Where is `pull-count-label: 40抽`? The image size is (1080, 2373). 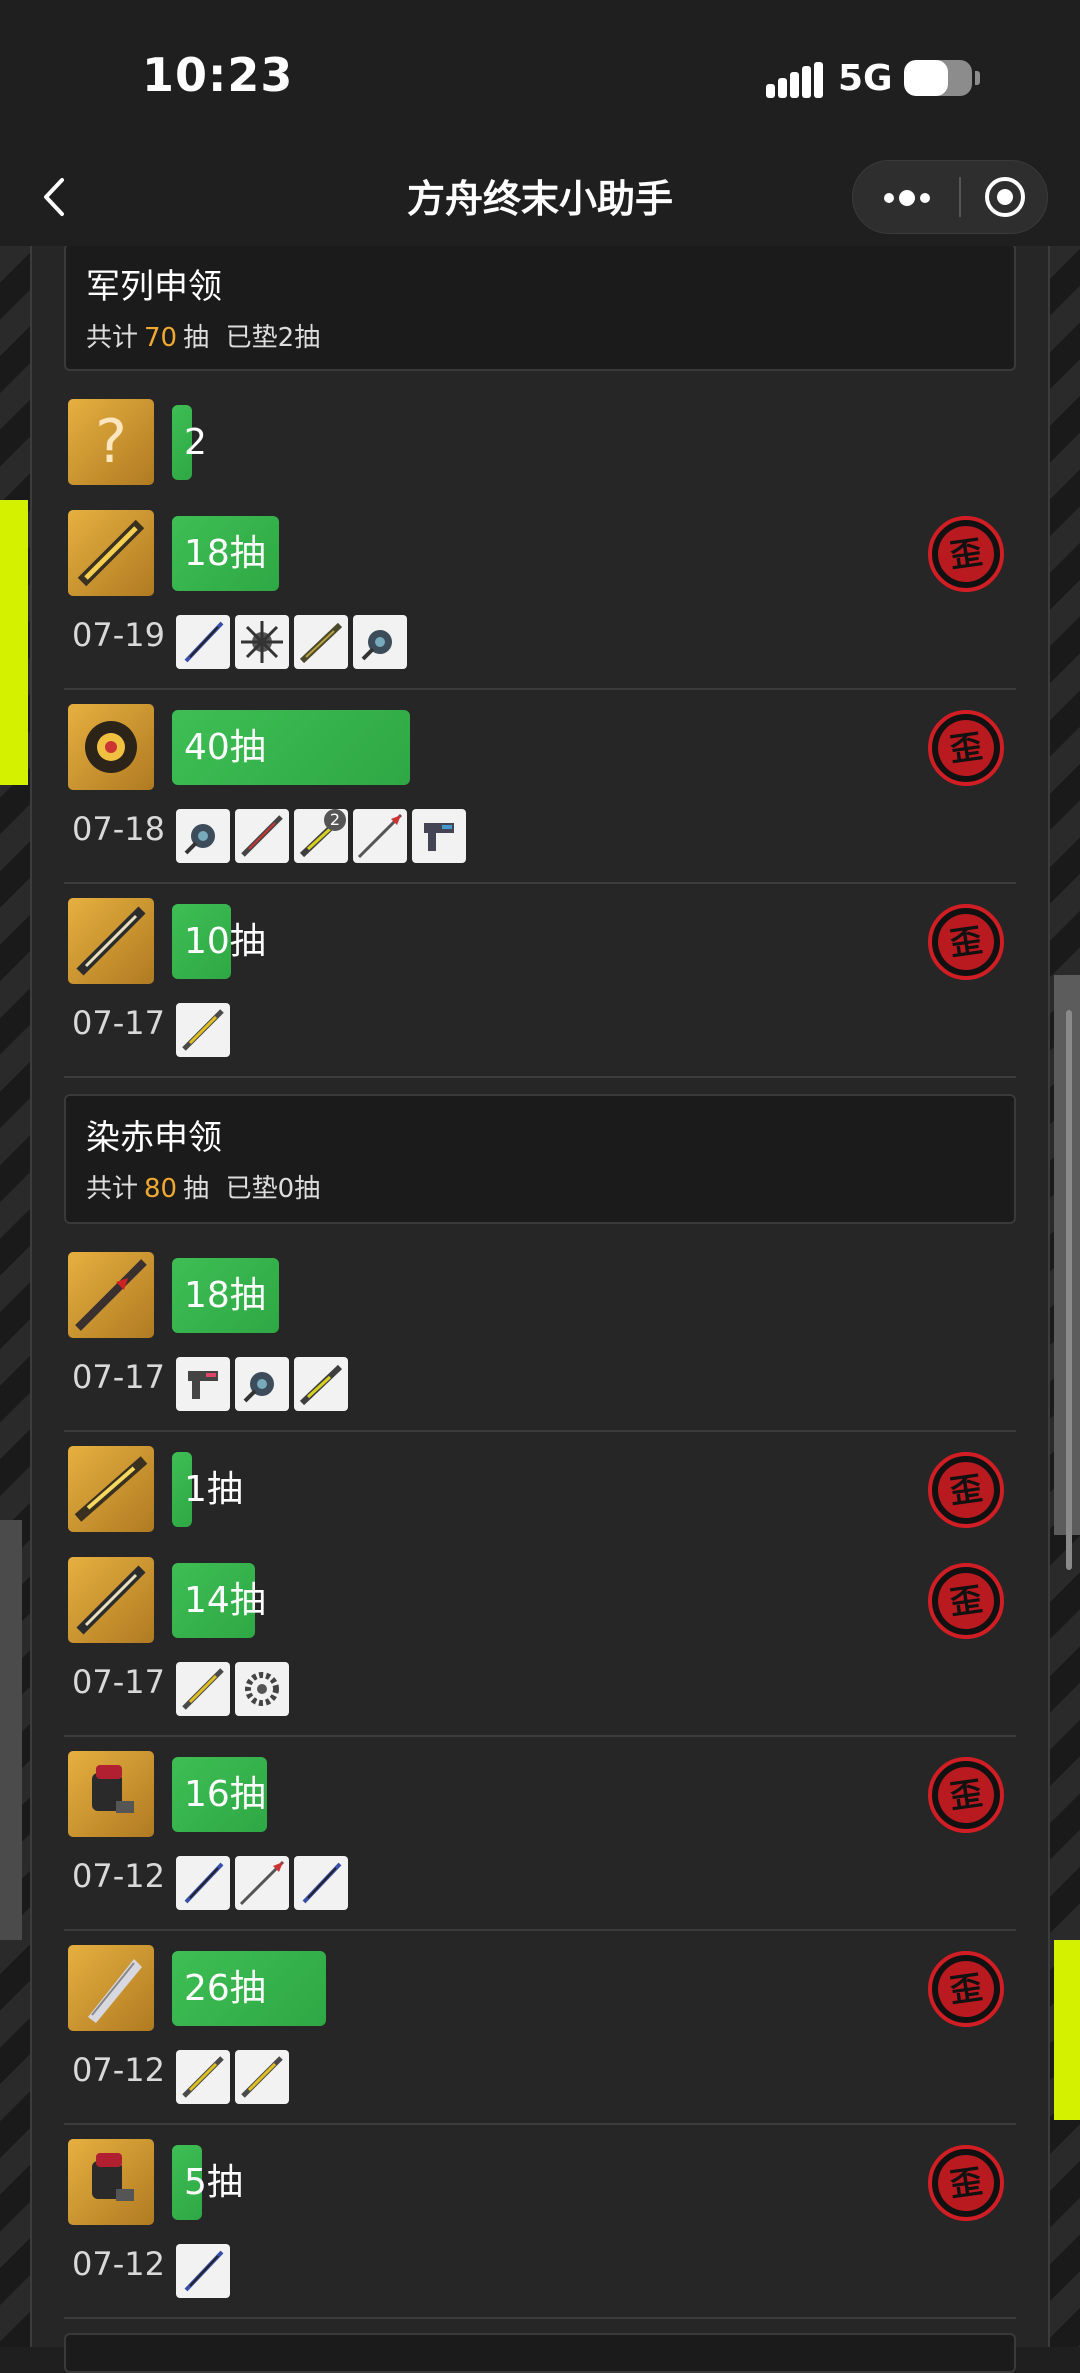
pull-count-label: 40抽 is located at coordinates (225, 747).